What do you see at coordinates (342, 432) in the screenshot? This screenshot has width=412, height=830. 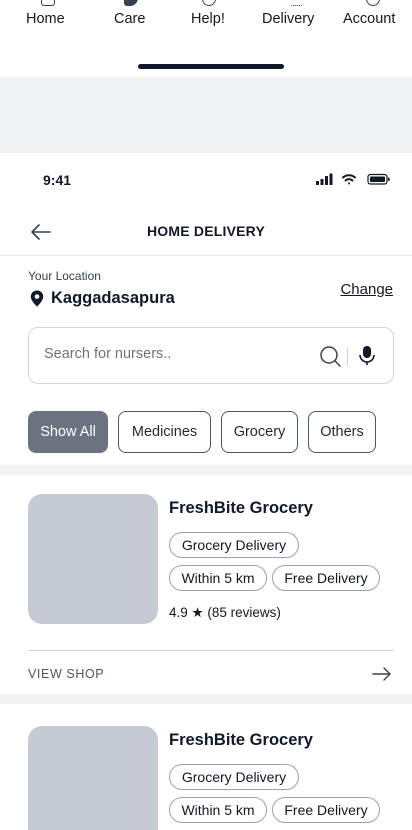 I see `filter-others: Others` at bounding box center [342, 432].